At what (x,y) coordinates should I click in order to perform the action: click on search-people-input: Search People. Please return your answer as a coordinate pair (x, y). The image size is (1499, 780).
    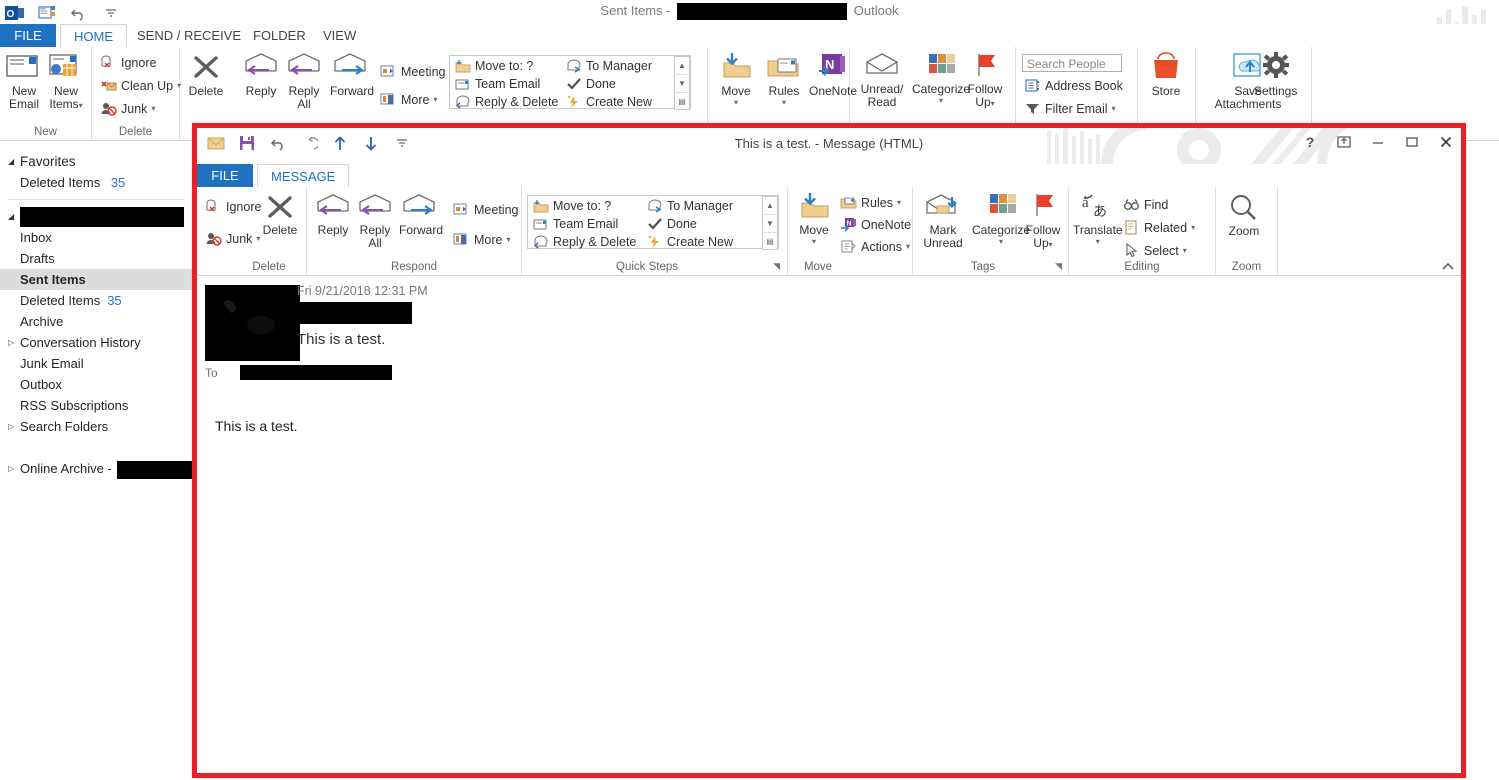
    Looking at the image, I should click on (1072, 63).